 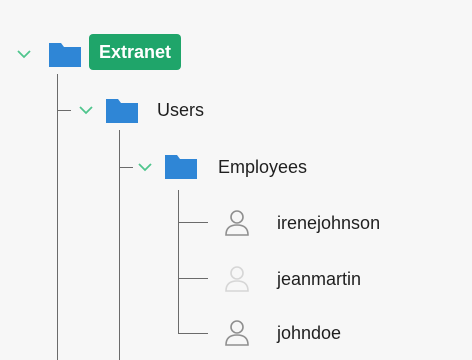 What do you see at coordinates (135, 52) in the screenshot?
I see `tree-node-label: Extranet` at bounding box center [135, 52].